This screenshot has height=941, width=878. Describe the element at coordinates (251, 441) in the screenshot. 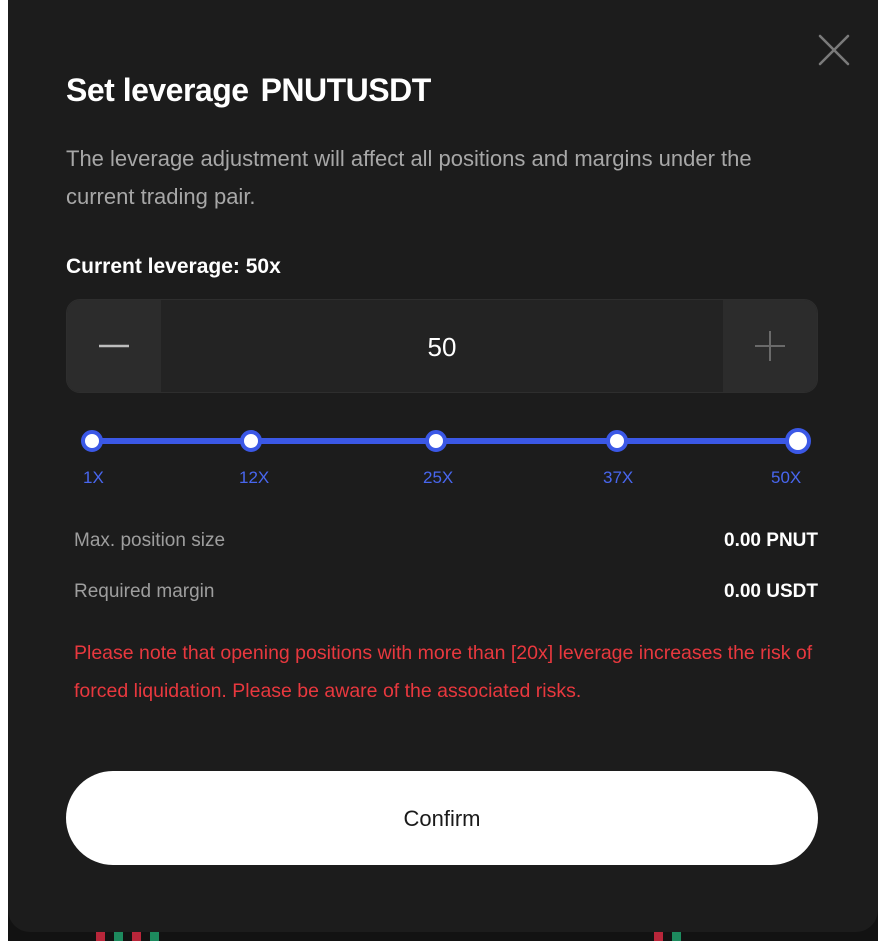

I see `slider-stop-12x` at that location.